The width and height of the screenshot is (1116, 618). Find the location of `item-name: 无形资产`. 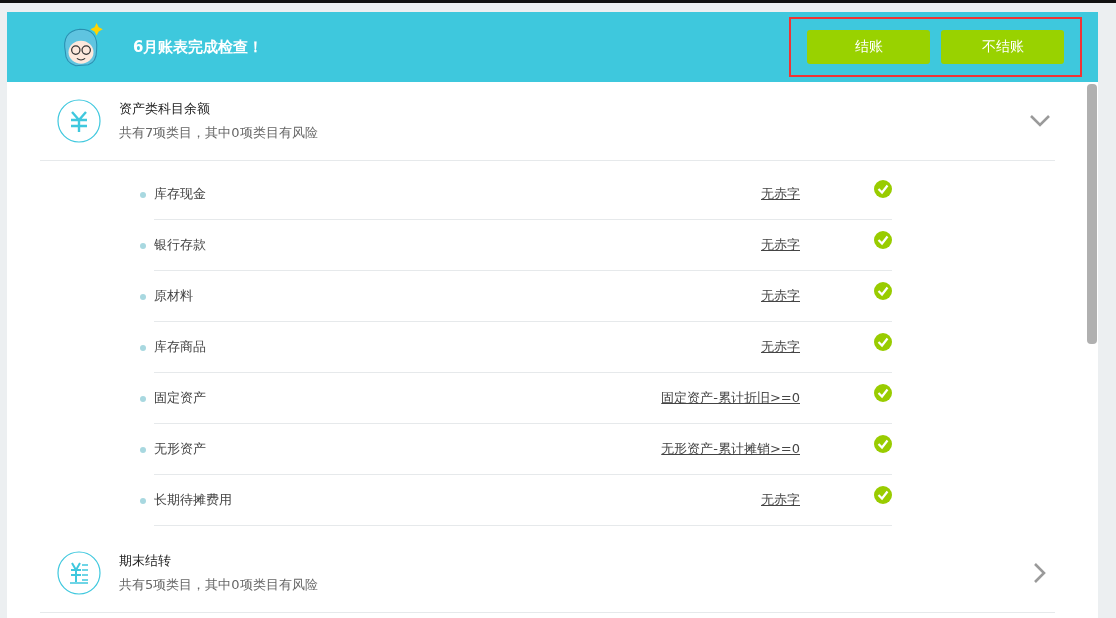

item-name: 无形资产 is located at coordinates (180, 449).